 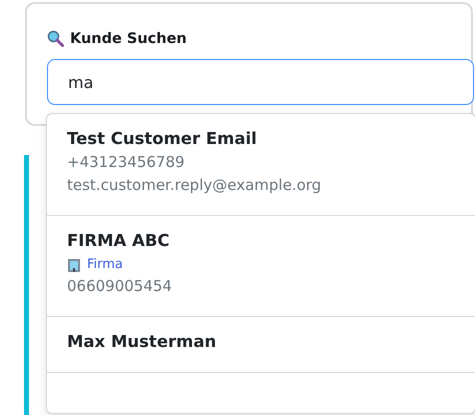 What do you see at coordinates (55, 38) in the screenshot?
I see `search-icon` at bounding box center [55, 38].